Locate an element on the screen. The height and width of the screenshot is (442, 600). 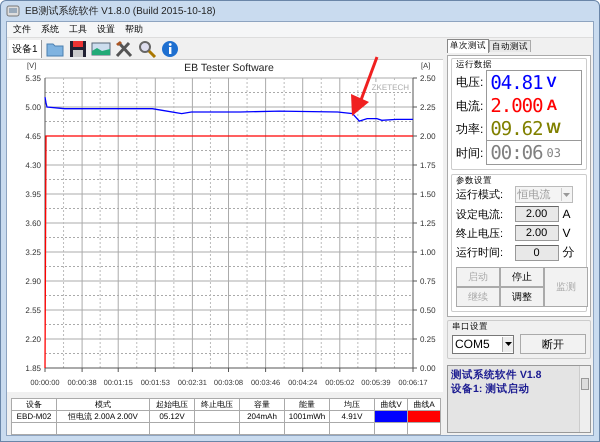
axis-tick-label: 1.50 is located at coordinates (428, 194).